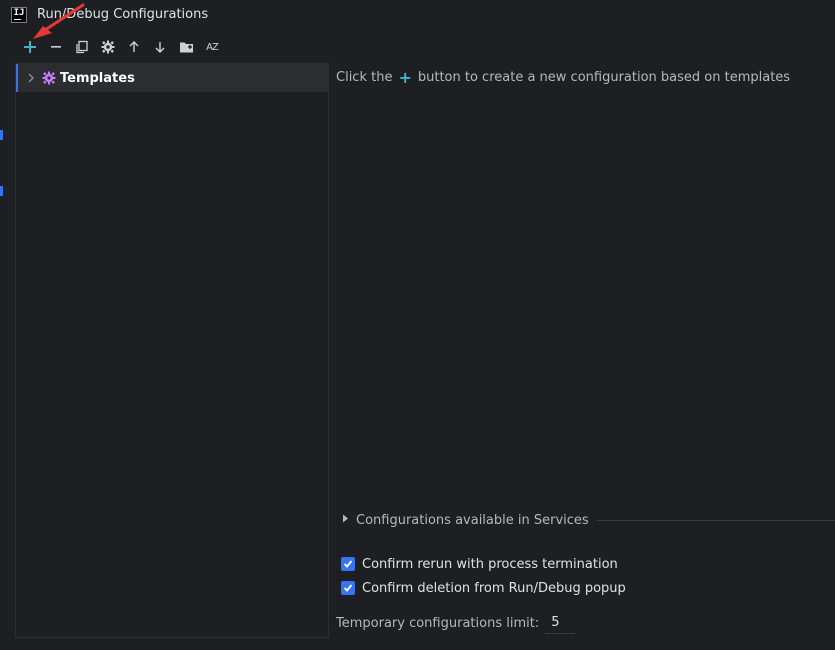 The image size is (835, 650). I want to click on arrow-down-icon, so click(160, 47).